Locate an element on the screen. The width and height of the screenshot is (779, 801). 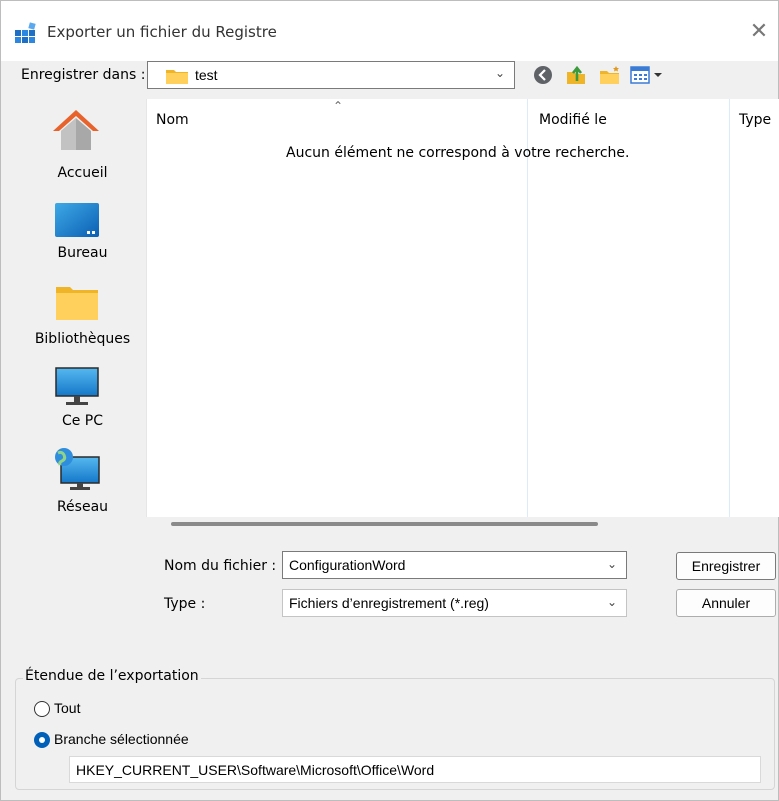
radio-selected-branch-label: Branche sélectionnée is located at coordinates (121, 739).